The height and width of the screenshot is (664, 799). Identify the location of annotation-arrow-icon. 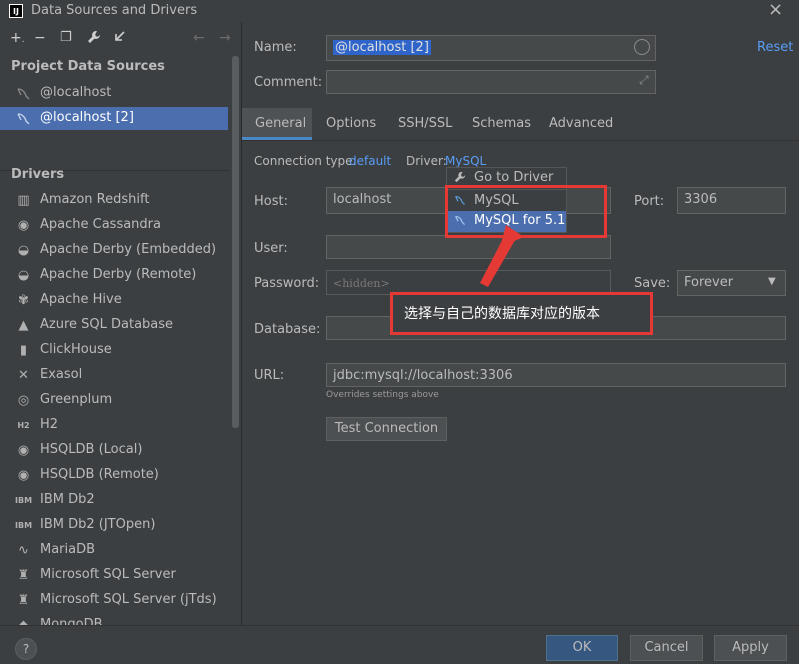
(502, 256).